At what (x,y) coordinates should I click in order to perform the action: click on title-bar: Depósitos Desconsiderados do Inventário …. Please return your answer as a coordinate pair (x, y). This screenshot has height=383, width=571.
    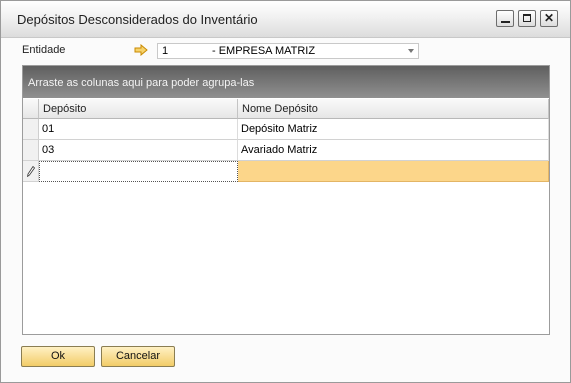
    Looking at the image, I should click on (285, 19).